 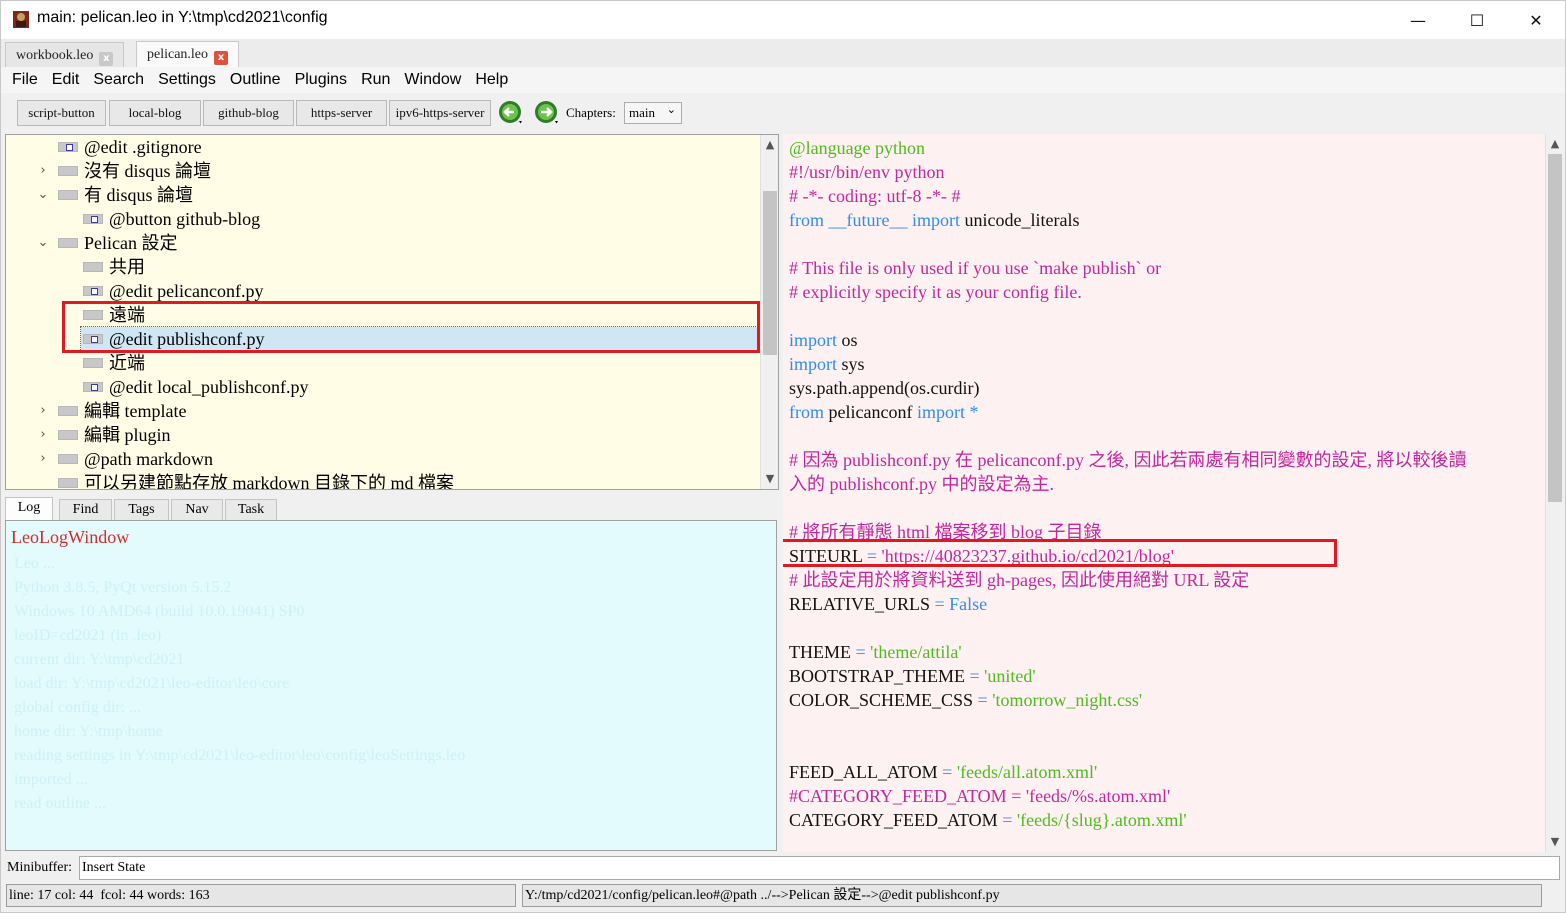 What do you see at coordinates (375, 80) in the screenshot?
I see `menu-run: Run` at bounding box center [375, 80].